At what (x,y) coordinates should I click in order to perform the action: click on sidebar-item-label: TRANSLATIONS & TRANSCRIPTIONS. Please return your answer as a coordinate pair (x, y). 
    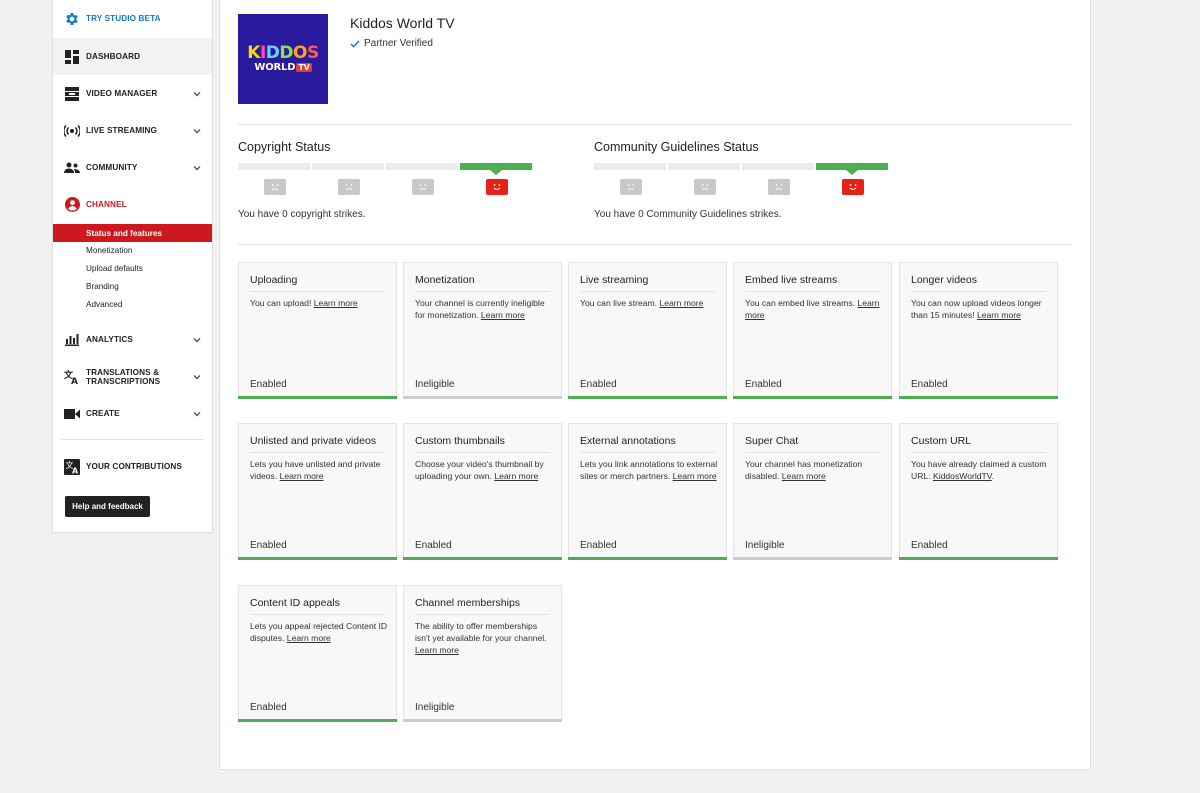
    Looking at the image, I should click on (123, 377).